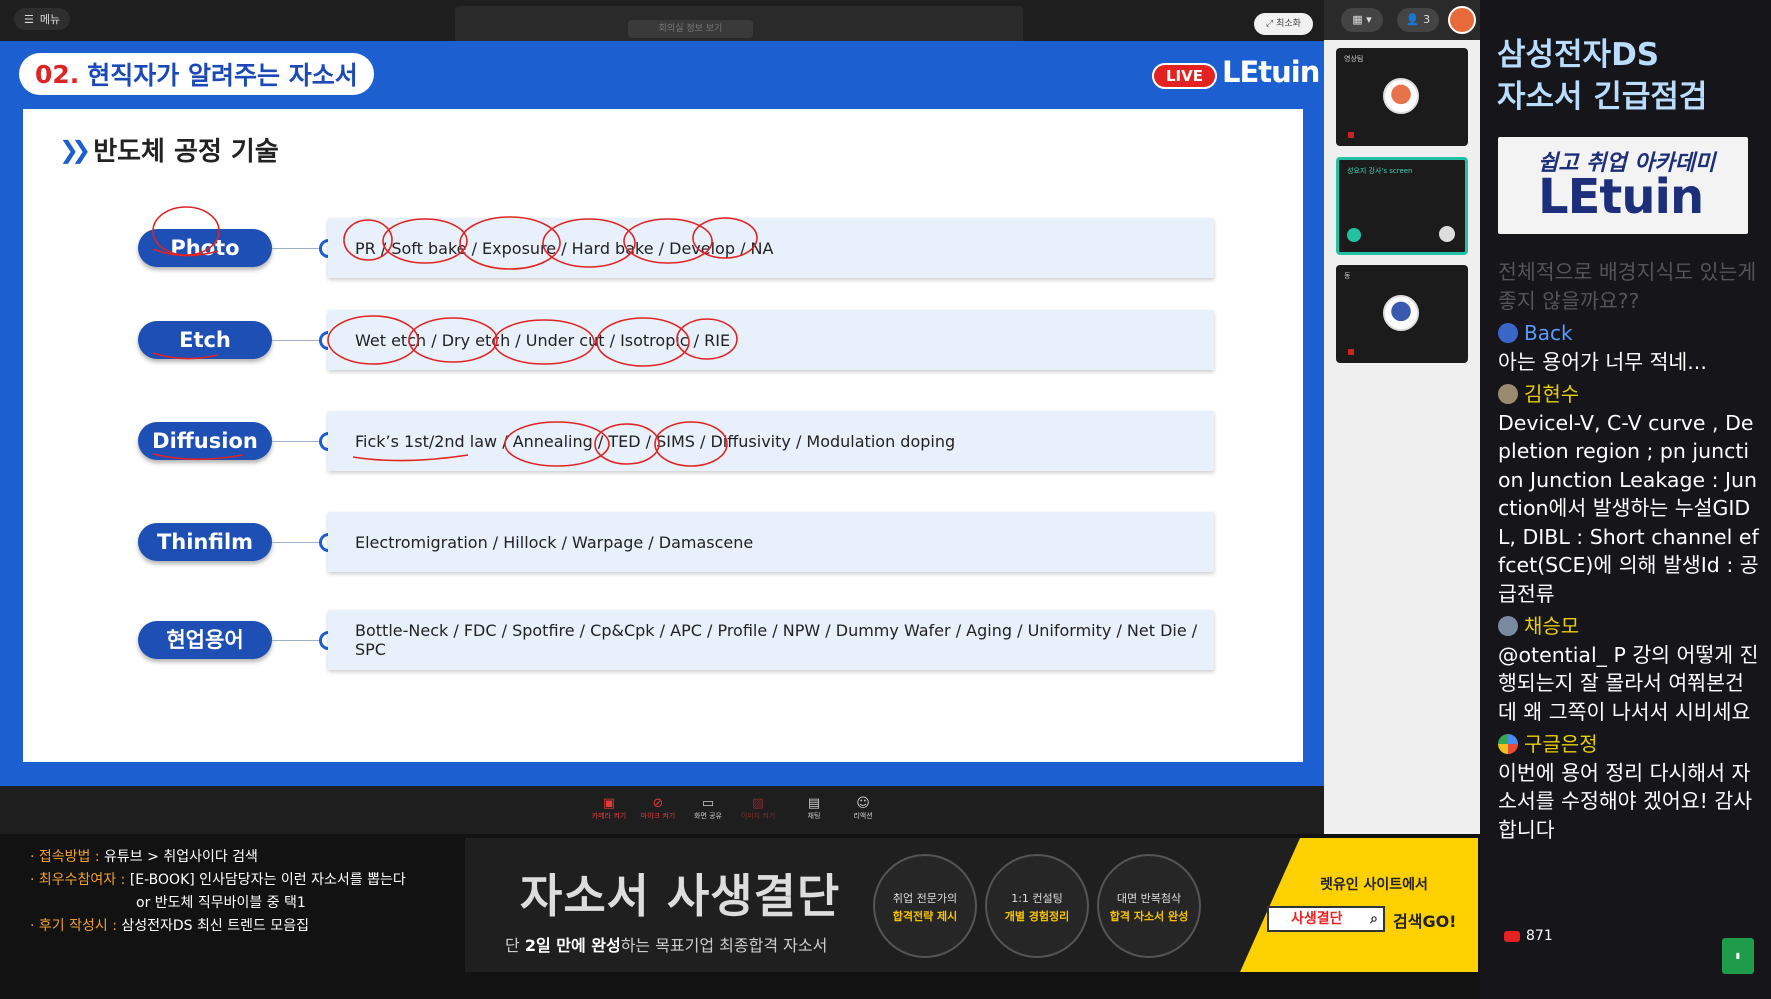 This screenshot has height=999, width=1771. I want to click on chat-button: ▤ 채팅, so click(814, 808).